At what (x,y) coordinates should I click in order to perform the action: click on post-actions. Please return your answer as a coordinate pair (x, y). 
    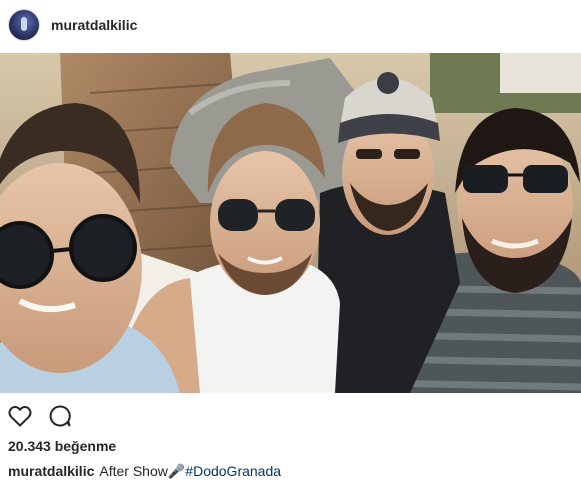
    Looking at the image, I should click on (46, 418).